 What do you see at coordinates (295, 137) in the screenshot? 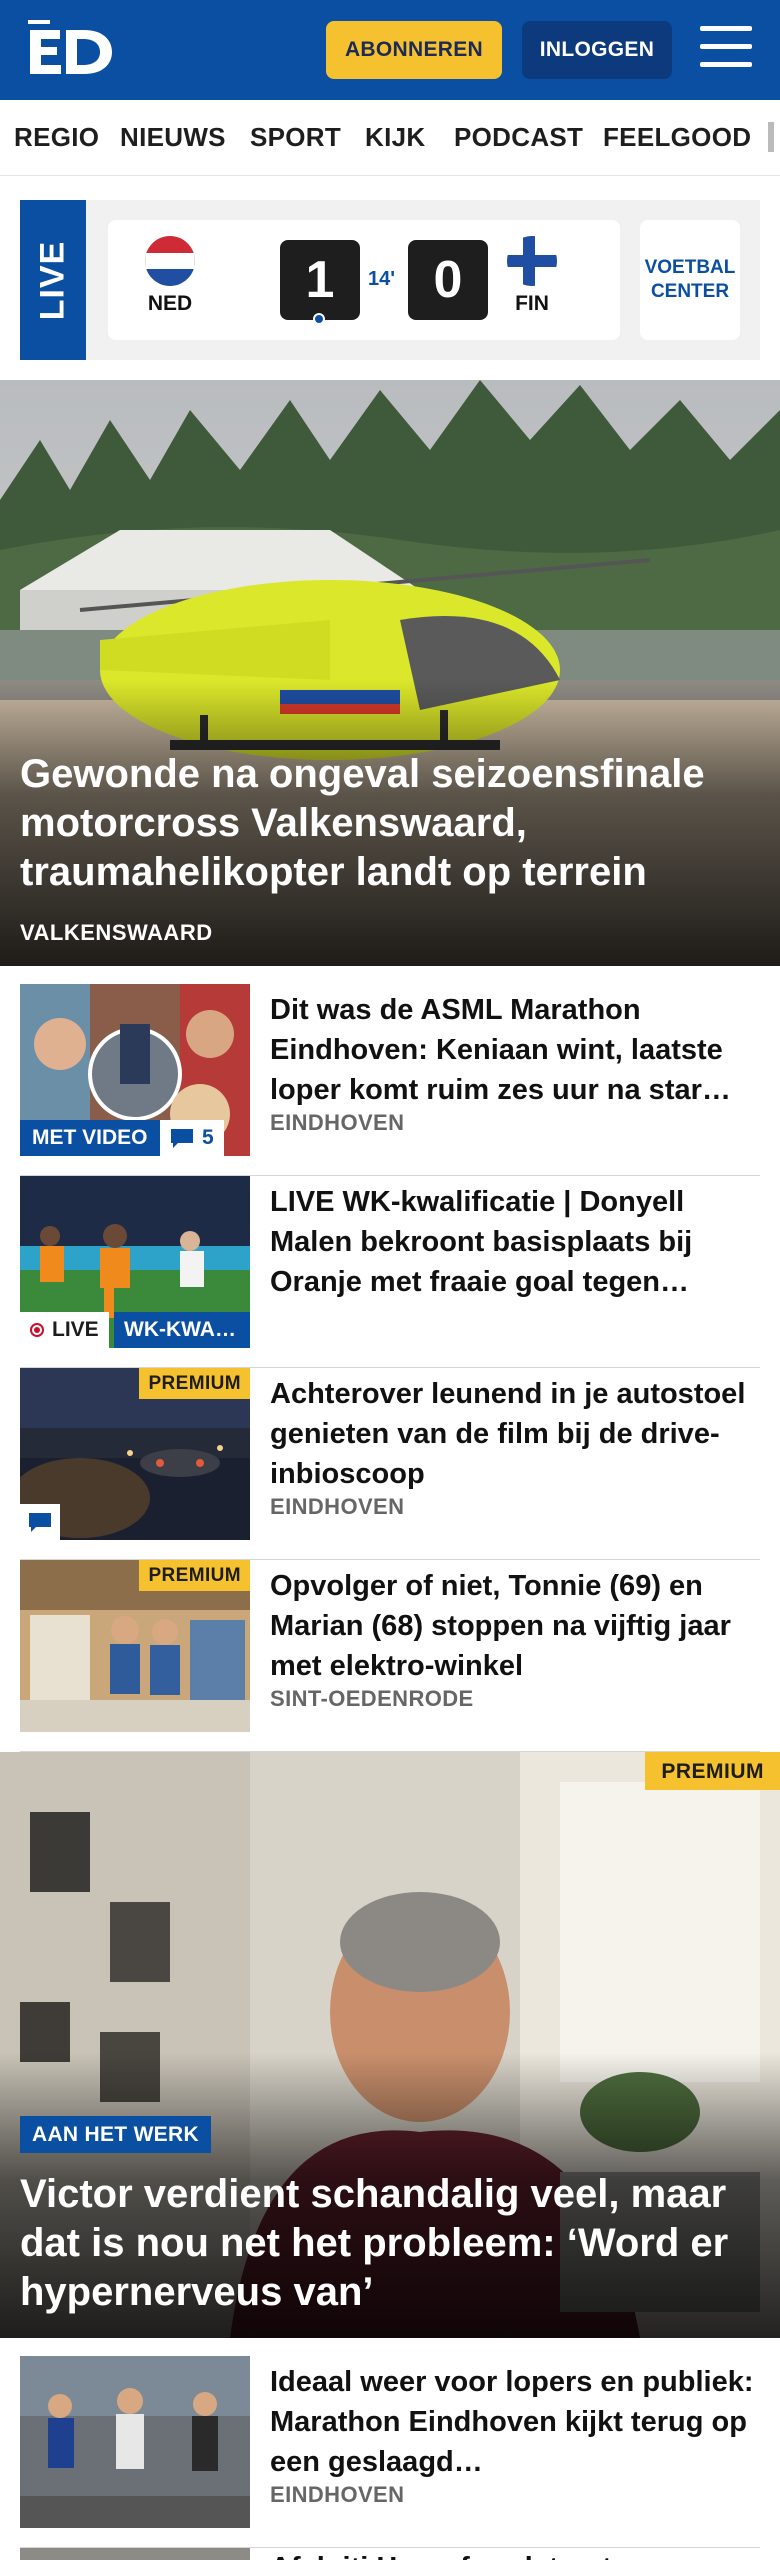
I see `nav-item-sport: SPORT` at bounding box center [295, 137].